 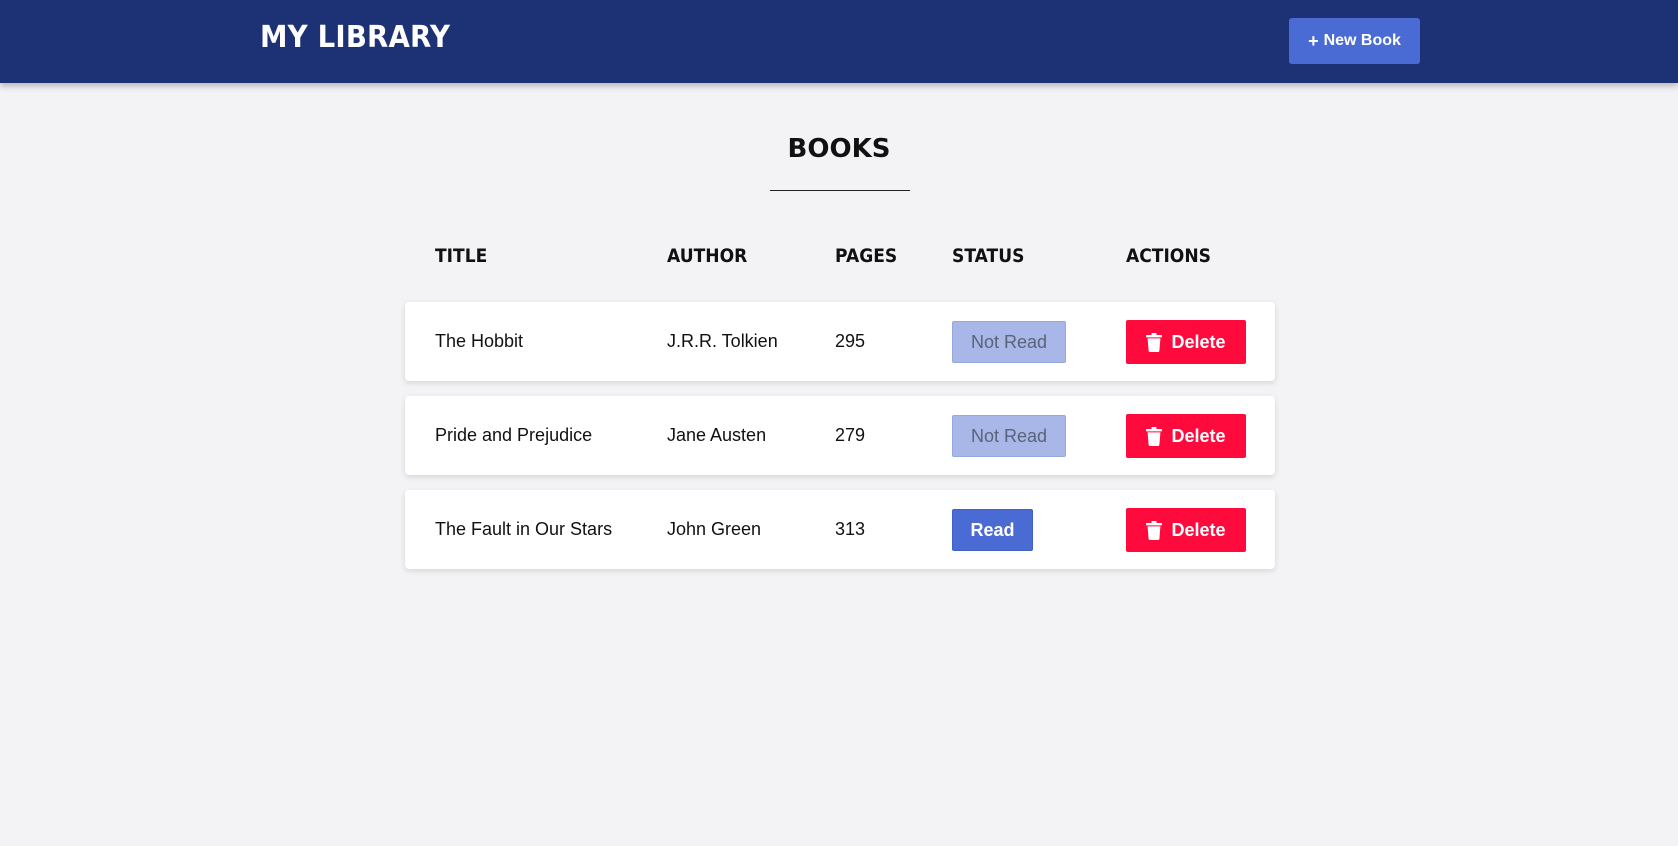 What do you see at coordinates (717, 435) in the screenshot?
I see `book-author: Jane Austen` at bounding box center [717, 435].